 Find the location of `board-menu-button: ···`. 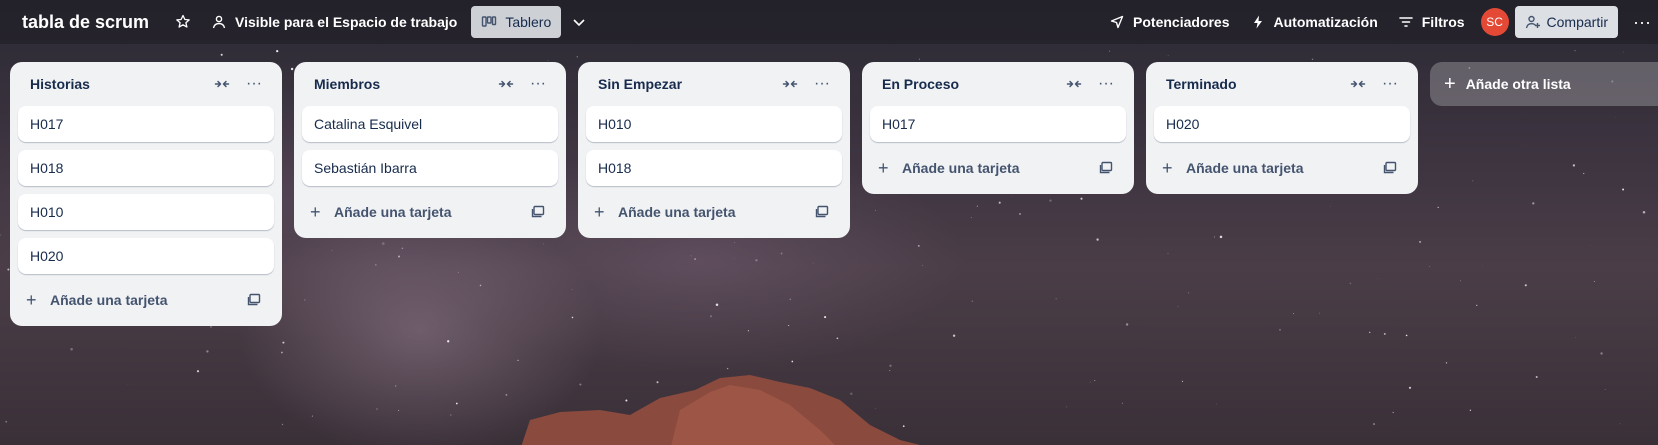

board-menu-button: ··· is located at coordinates (1642, 22).